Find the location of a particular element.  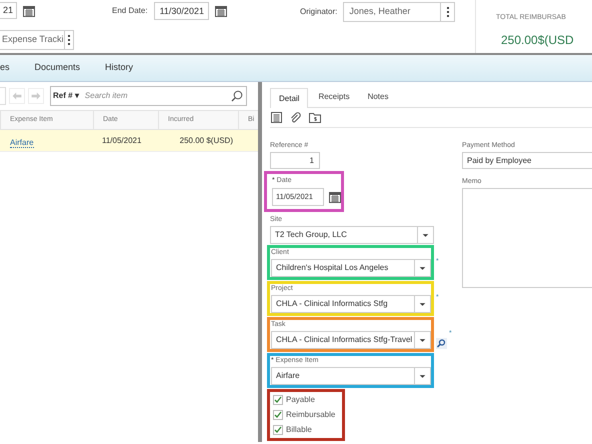

table-row: Airfare 11/05/2021 250.00 $(USD) is located at coordinates (129, 141).